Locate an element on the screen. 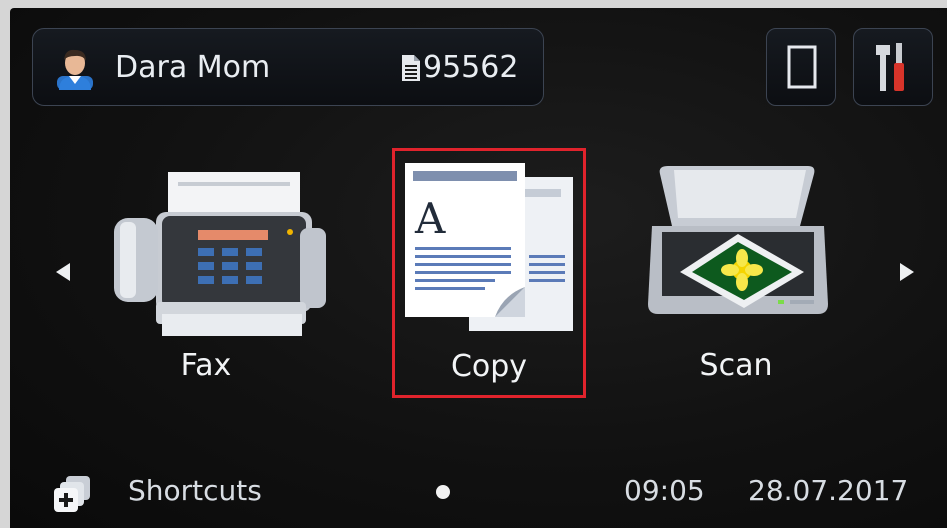  copy-icon: A is located at coordinates (489, 247).